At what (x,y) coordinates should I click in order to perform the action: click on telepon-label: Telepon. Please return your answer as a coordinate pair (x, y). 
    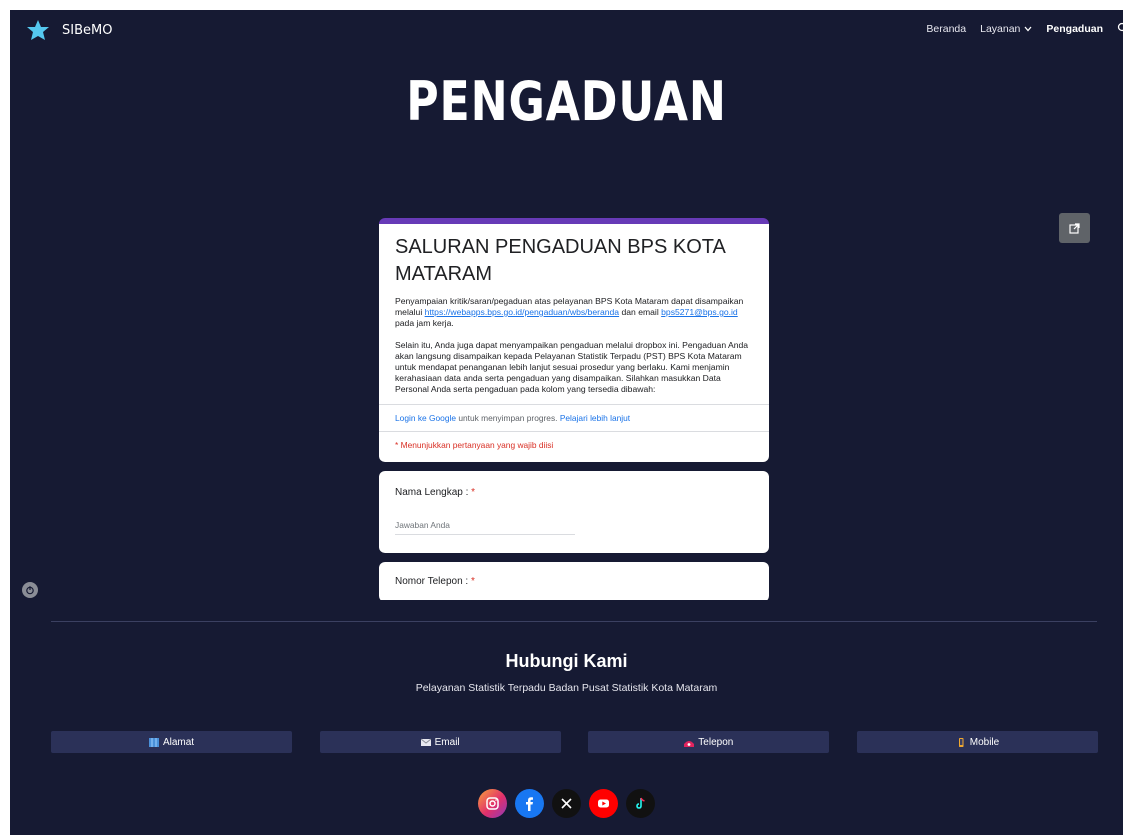
    Looking at the image, I should click on (716, 742).